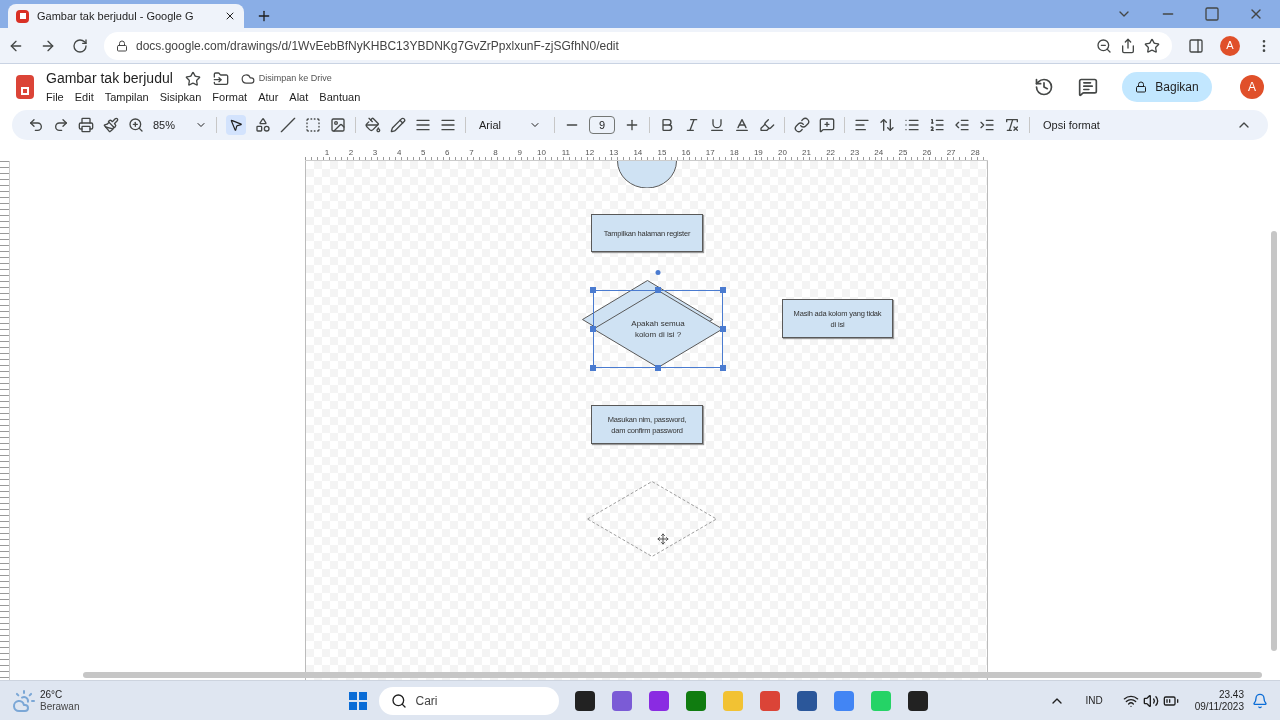 The height and width of the screenshot is (720, 1280). I want to click on language-indicator: IND, so click(1094, 700).